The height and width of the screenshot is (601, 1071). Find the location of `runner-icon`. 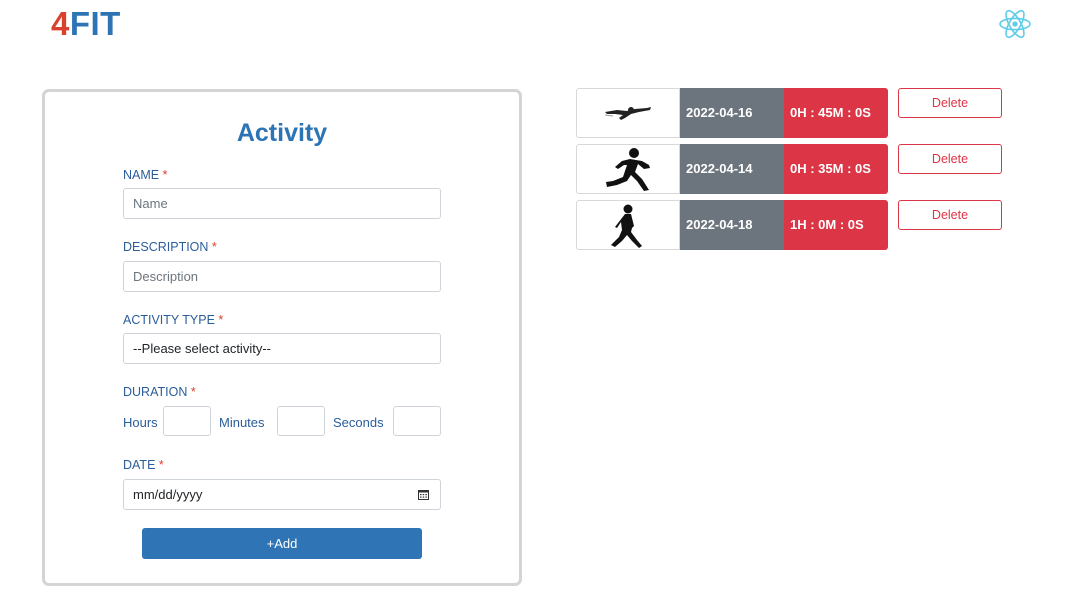

runner-icon is located at coordinates (628, 169).